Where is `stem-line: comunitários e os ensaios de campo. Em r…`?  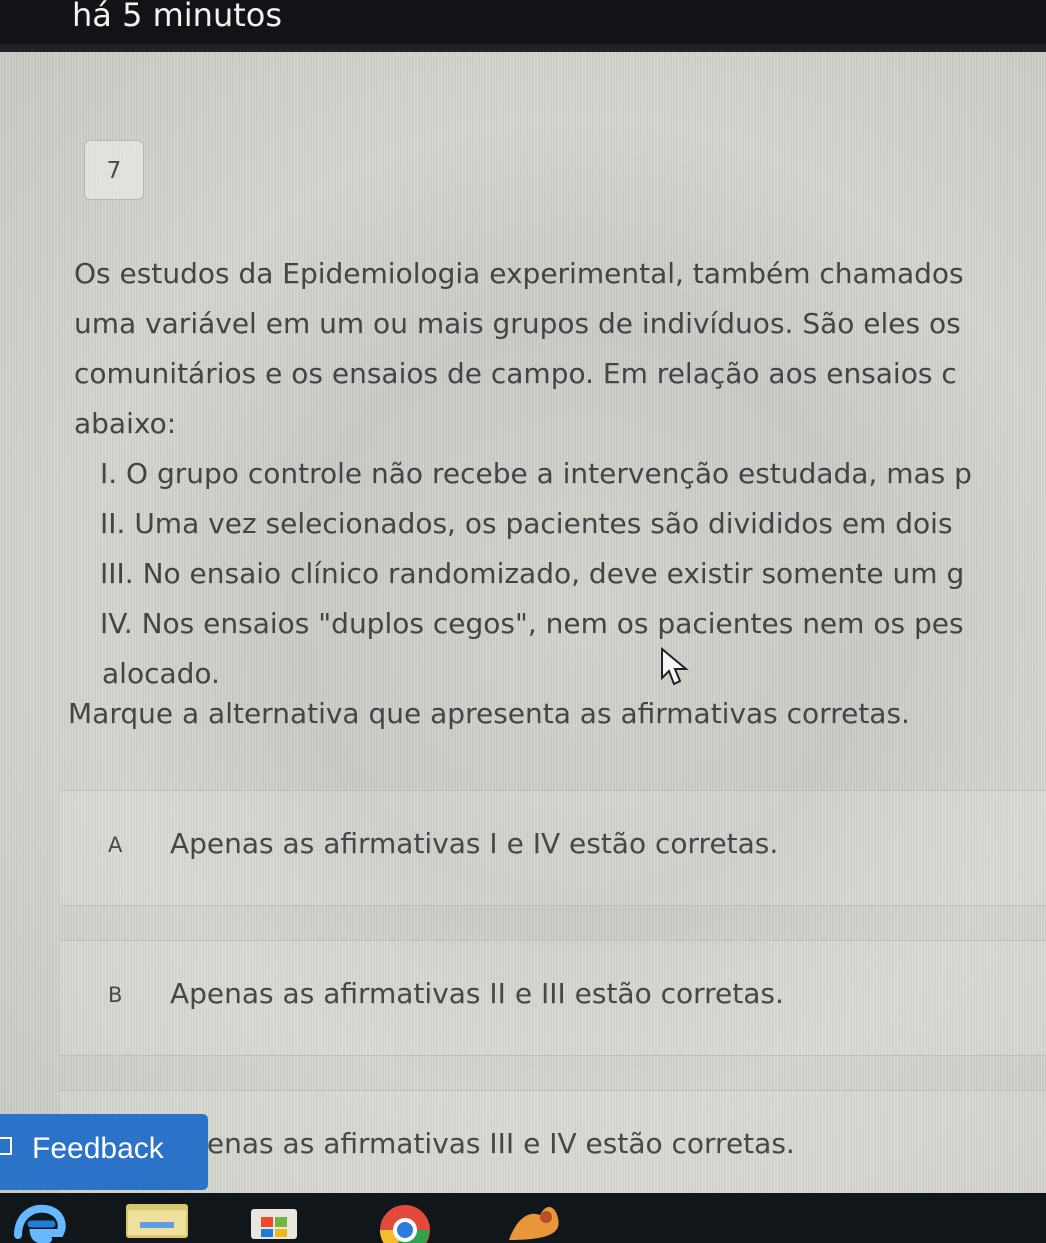
stem-line: comunitários e os ensaios de campo. Em r… is located at coordinates (515, 373).